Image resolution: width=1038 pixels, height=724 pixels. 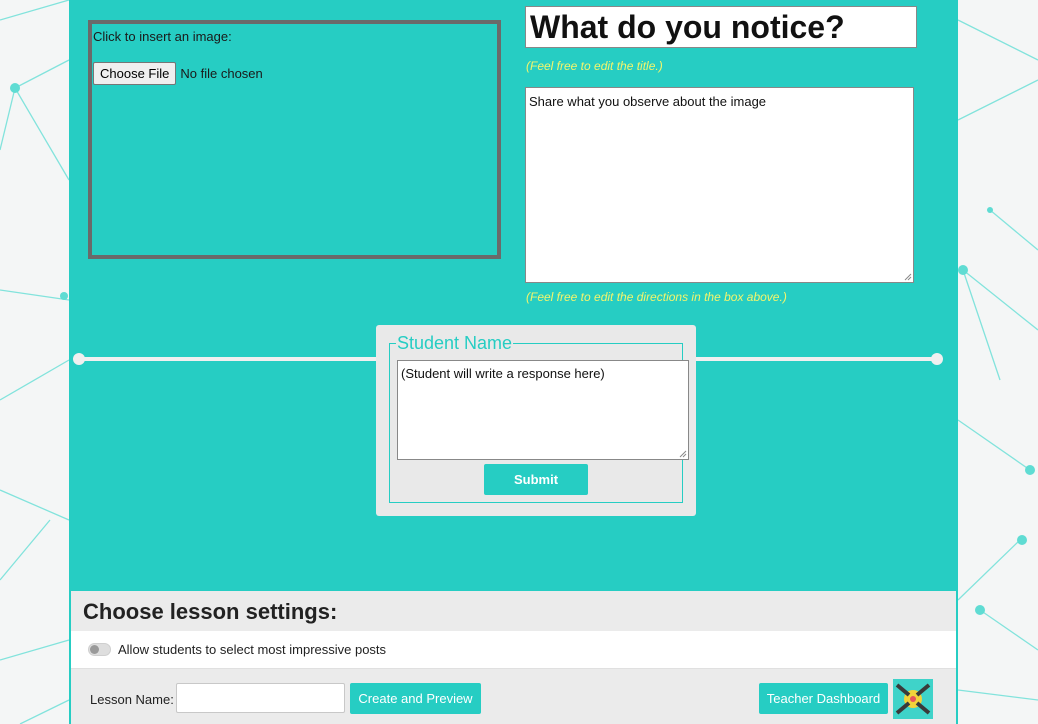 I want to click on image-upload-label: Click to insert an image:, so click(x=162, y=36).